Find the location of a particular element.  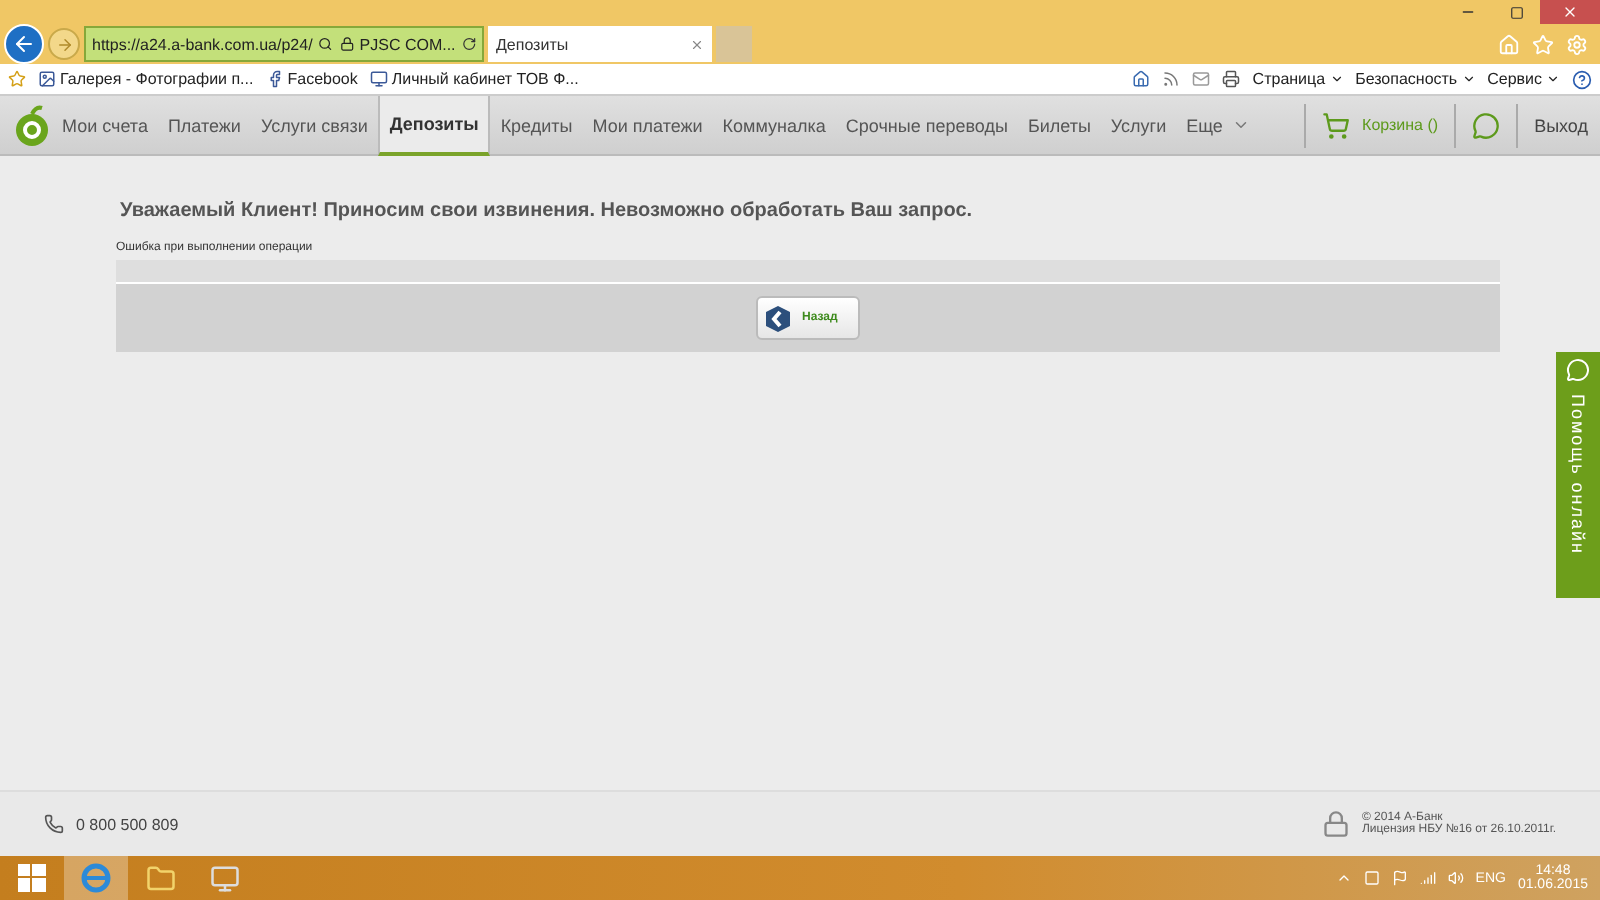

command-menu: Безопасность is located at coordinates (1415, 79).